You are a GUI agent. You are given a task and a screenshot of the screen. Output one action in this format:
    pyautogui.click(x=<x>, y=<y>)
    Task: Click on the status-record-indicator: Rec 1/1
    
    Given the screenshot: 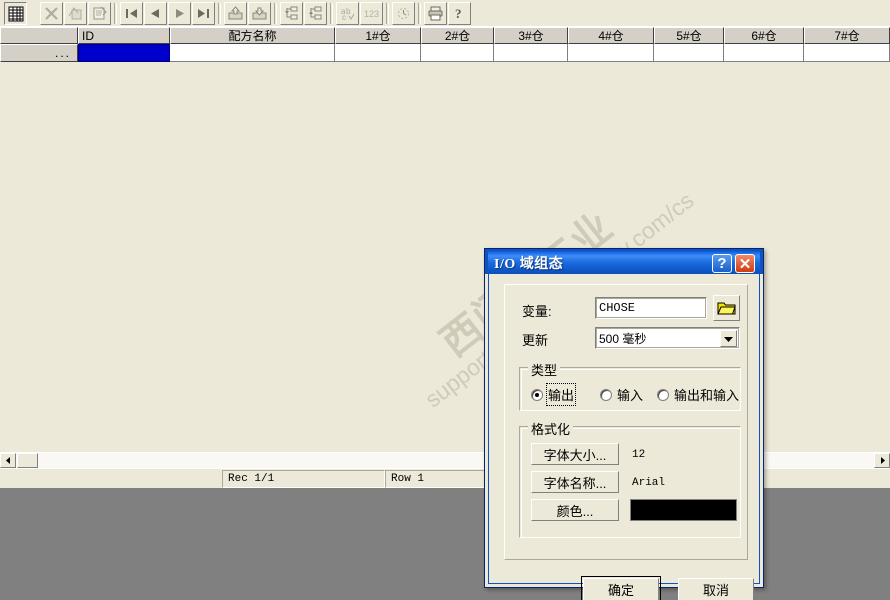 What is the action you would take?
    pyautogui.click(x=303, y=479)
    